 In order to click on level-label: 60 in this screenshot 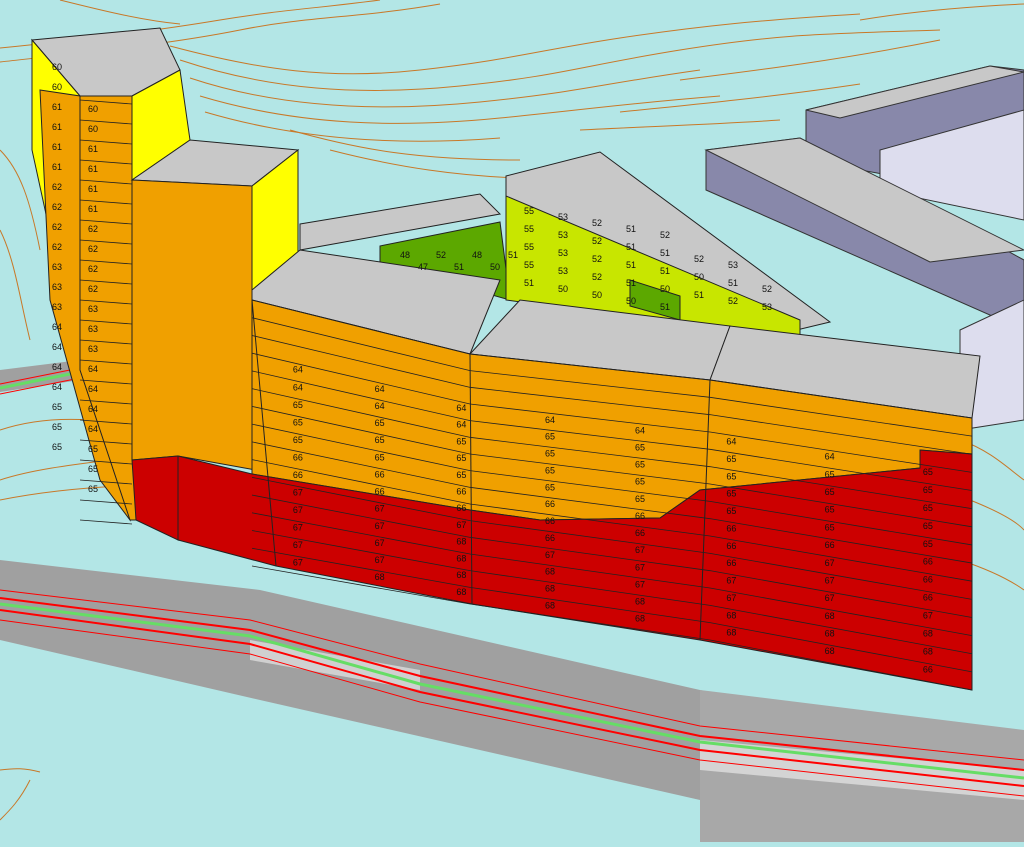, I will do `click(93, 129)`.